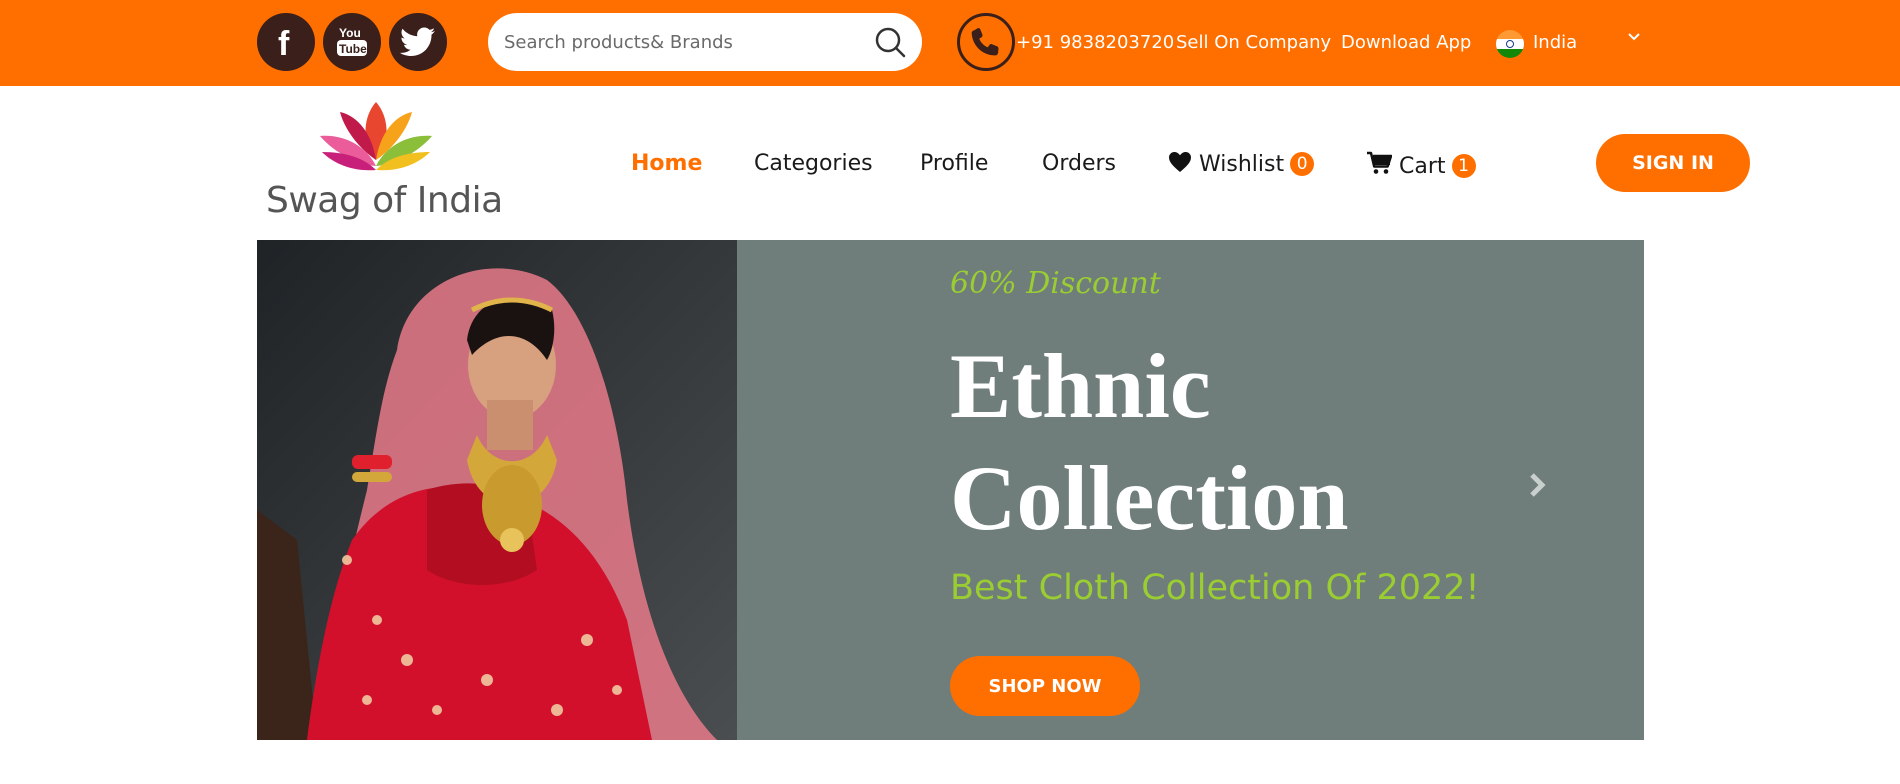 Image resolution: width=1900 pixels, height=784 pixels. What do you see at coordinates (350, 33) in the screenshot?
I see `svg-text: You` at bounding box center [350, 33].